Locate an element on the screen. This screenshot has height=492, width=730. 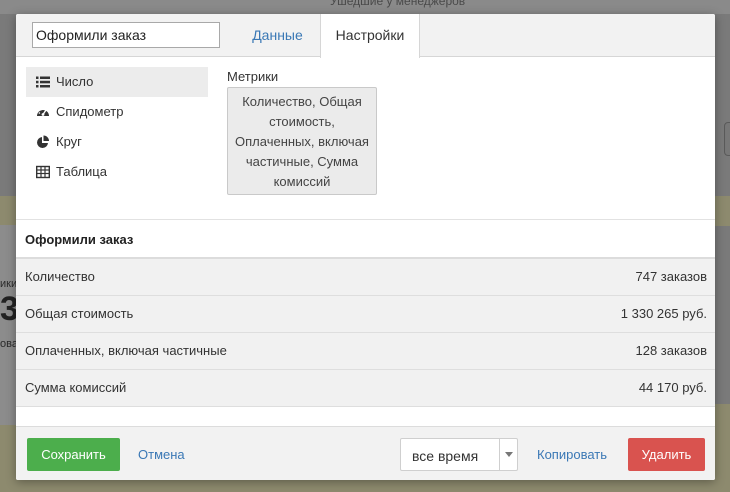
chevron-down-icon is located at coordinates (509, 454).